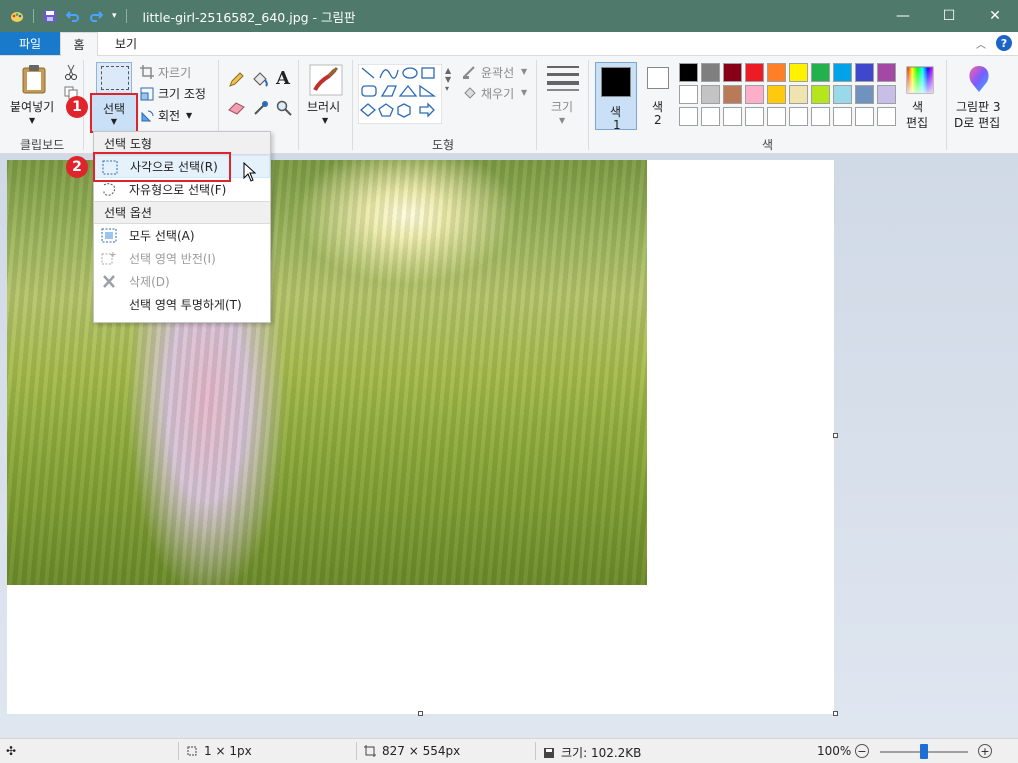 The image size is (1018, 763). What do you see at coordinates (114, 121) in the screenshot?
I see `select-dropdown-icon: ▼` at bounding box center [114, 121].